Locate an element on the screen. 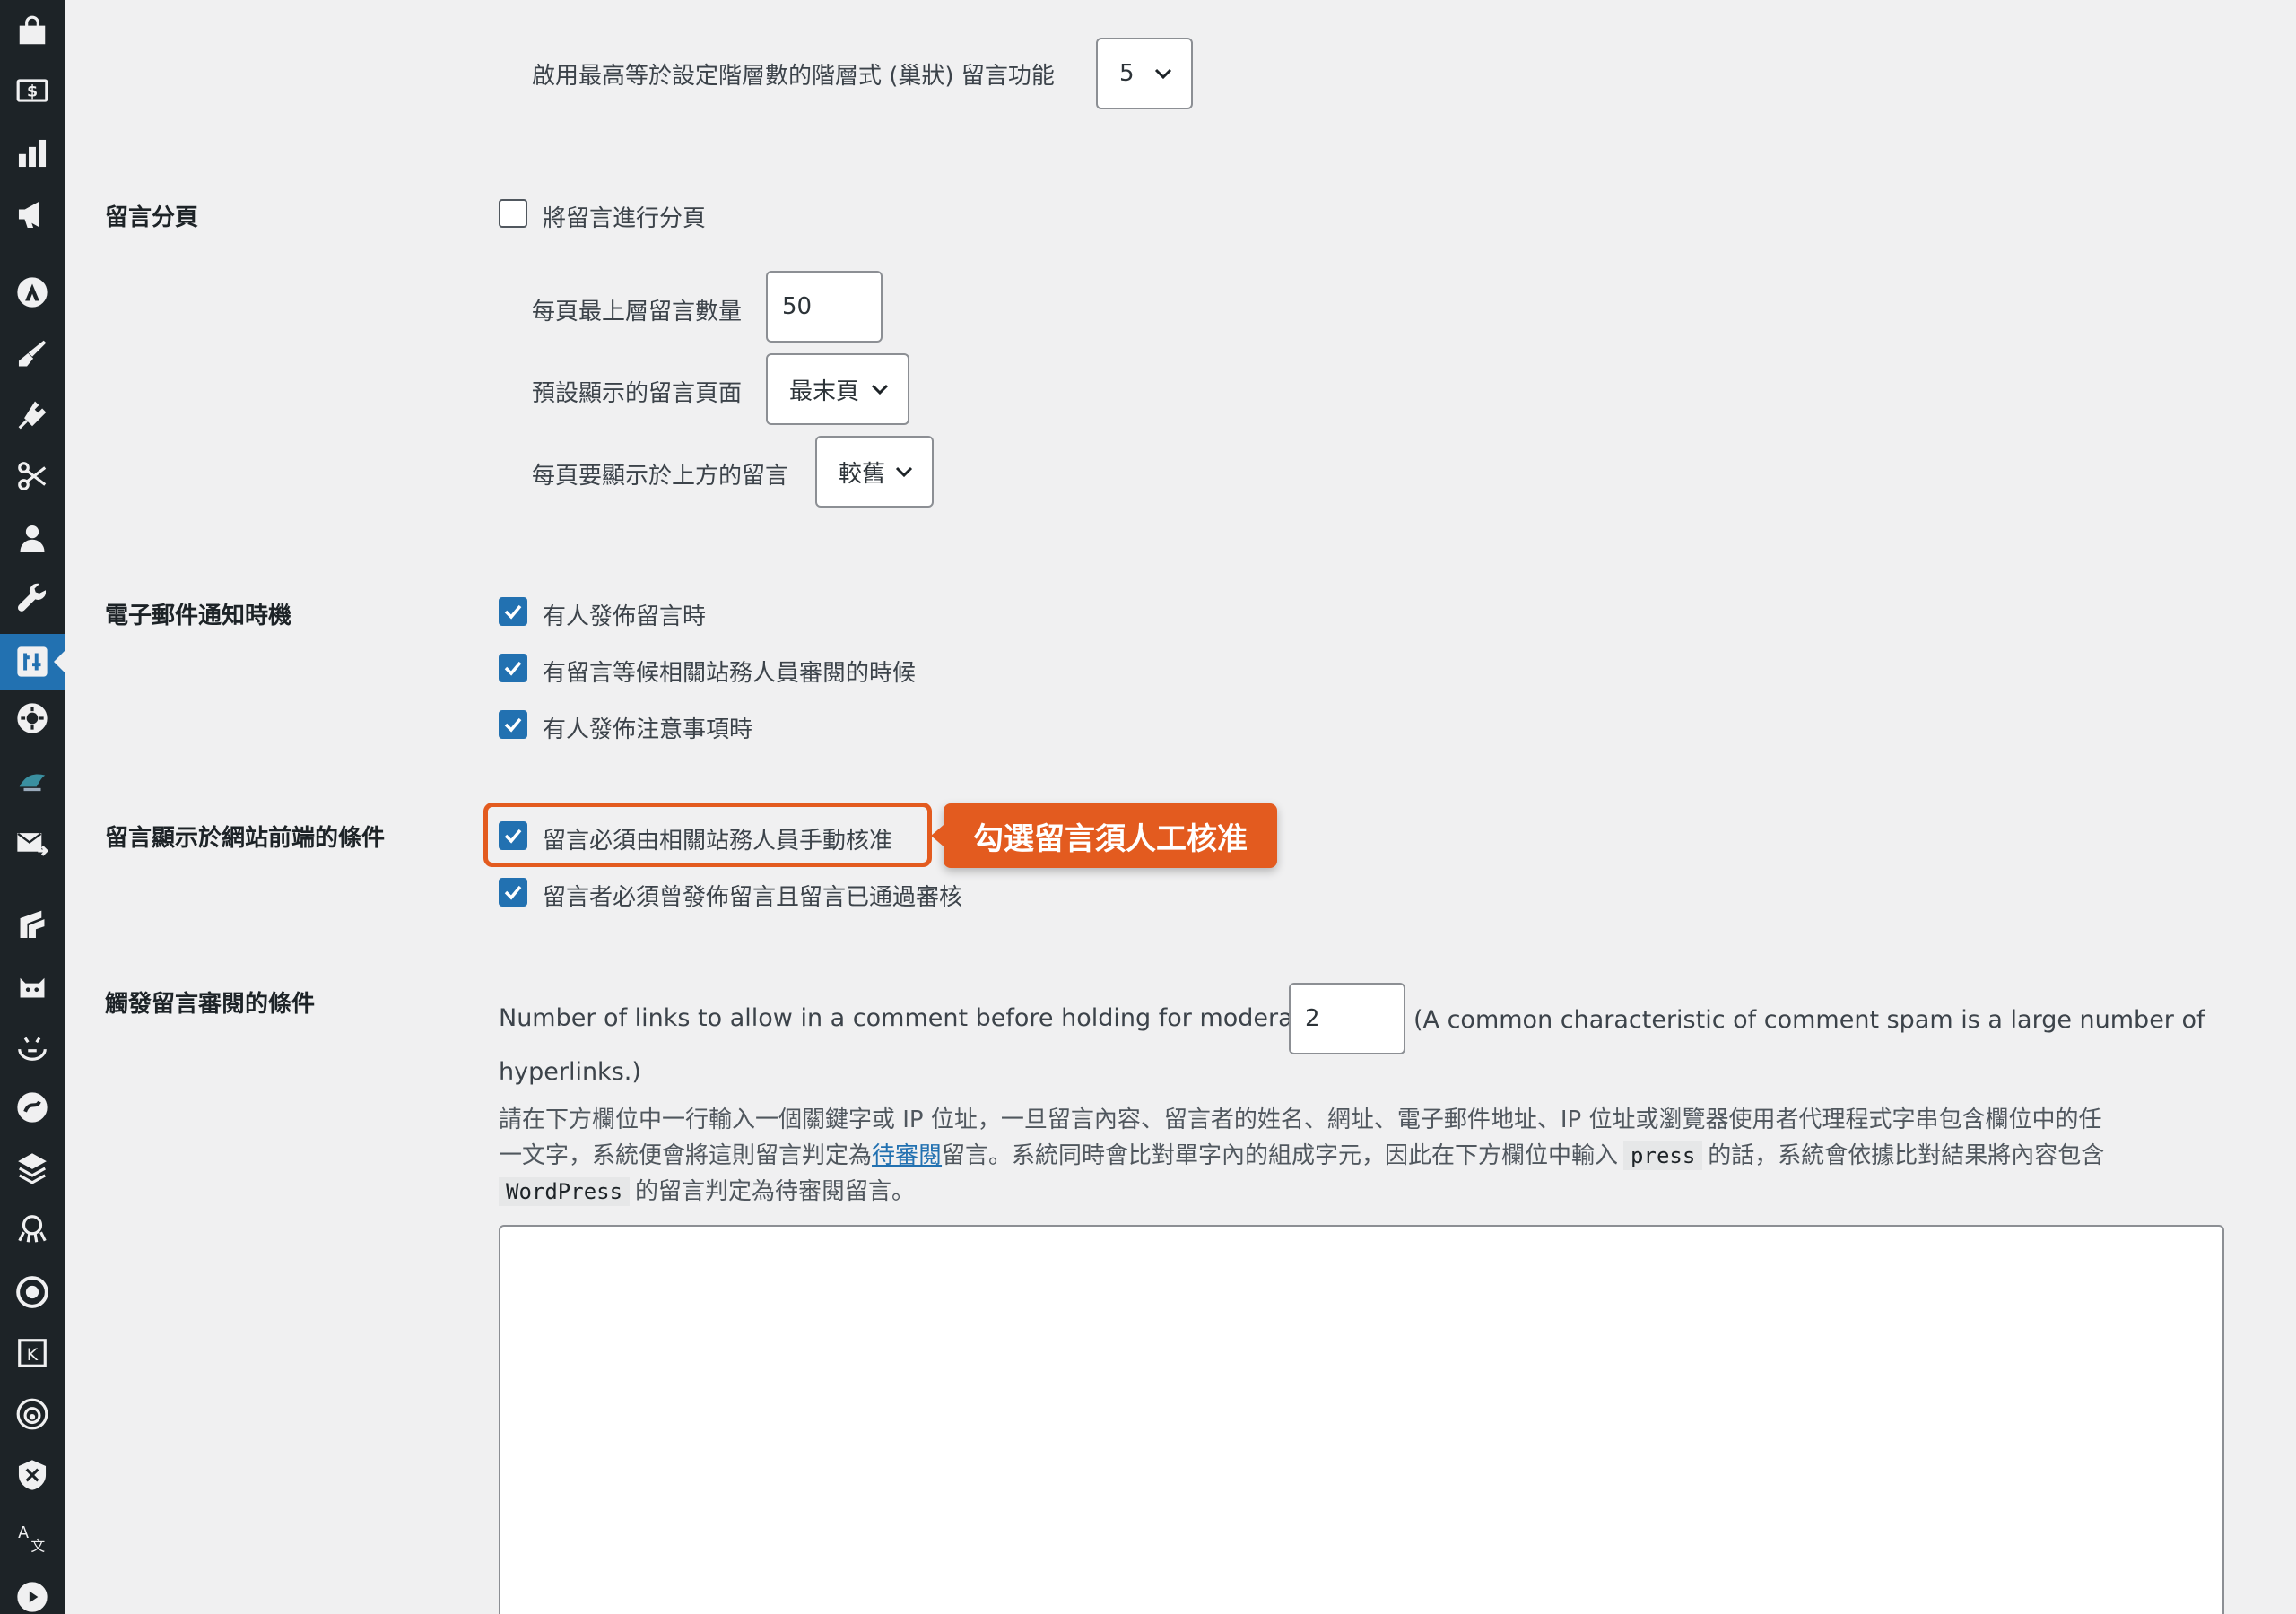  code-press: press is located at coordinates (1663, 1155).